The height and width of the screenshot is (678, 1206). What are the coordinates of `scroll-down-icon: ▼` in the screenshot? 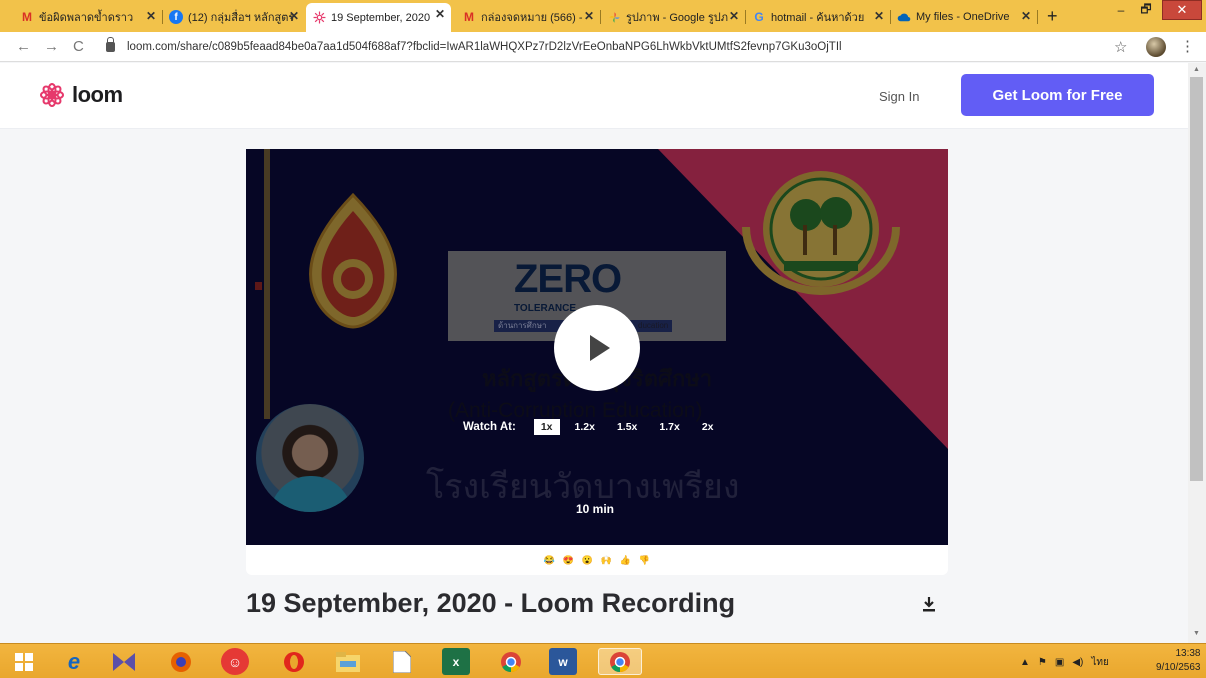 It's located at (1196, 633).